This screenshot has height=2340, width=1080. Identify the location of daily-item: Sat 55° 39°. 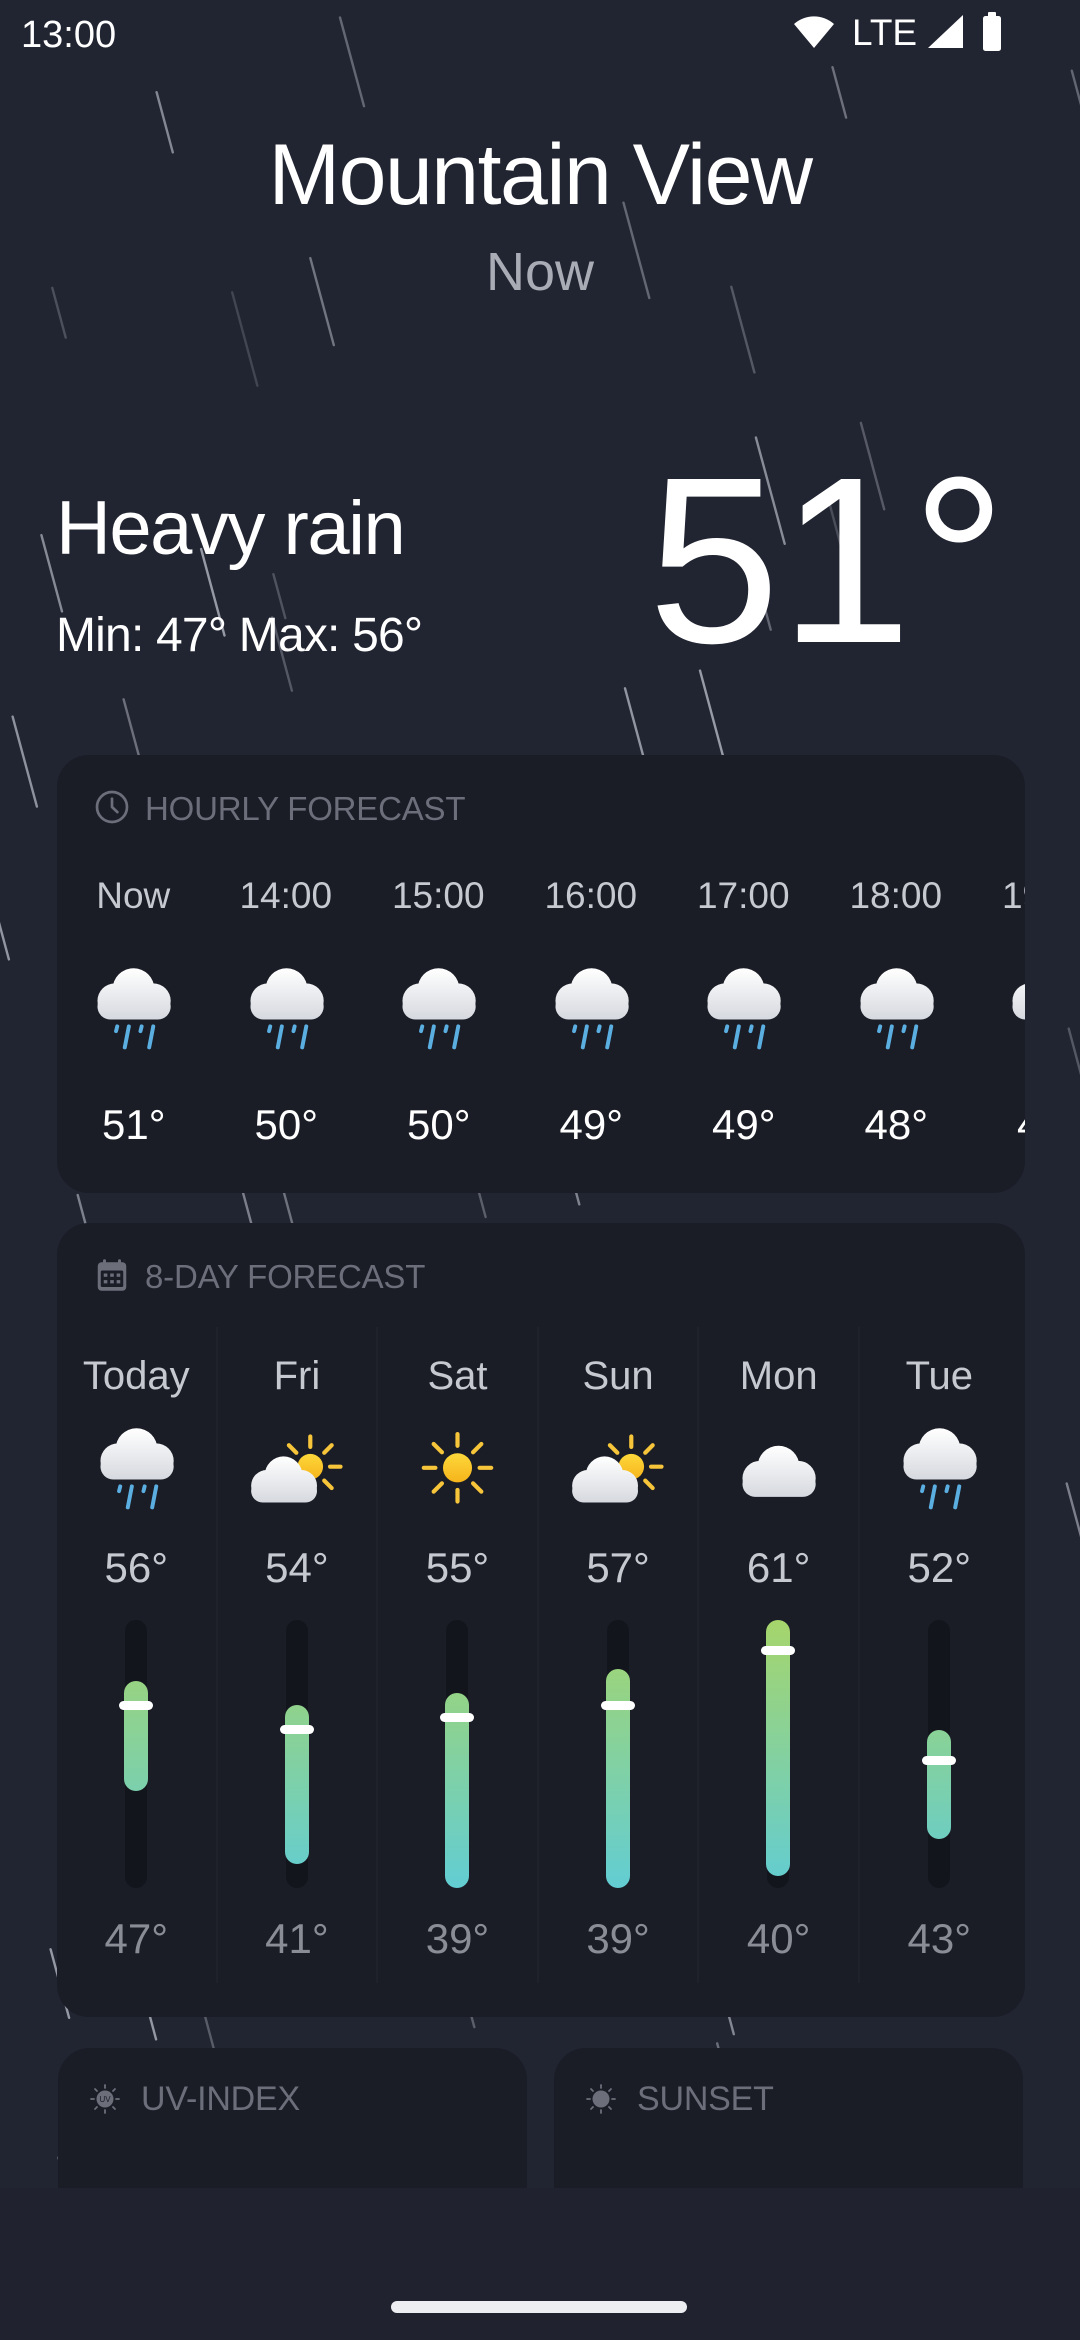
(457, 1620).